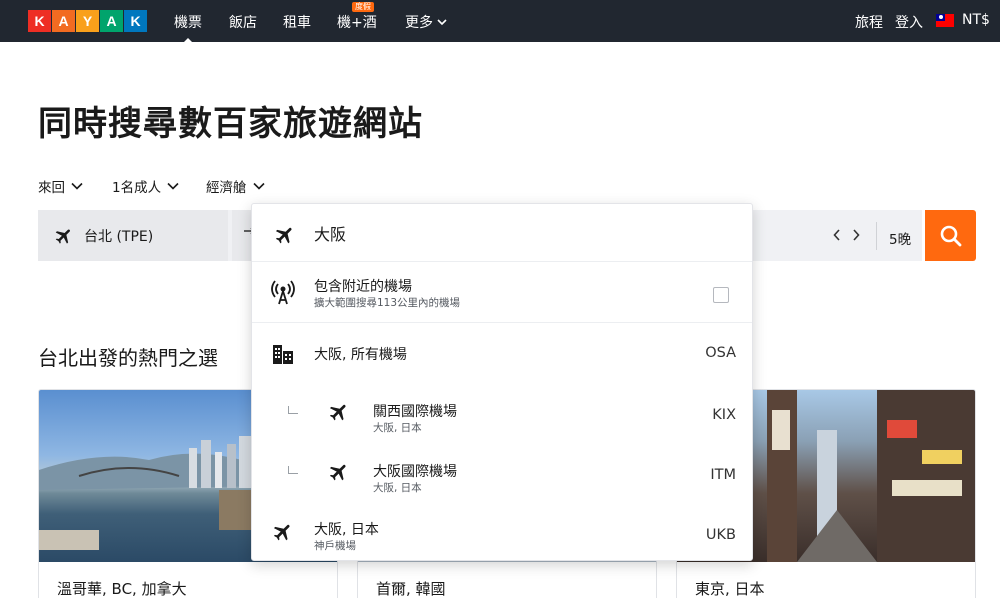  Describe the element at coordinates (720, 353) in the screenshot. I see `airport-code: OSA` at that location.